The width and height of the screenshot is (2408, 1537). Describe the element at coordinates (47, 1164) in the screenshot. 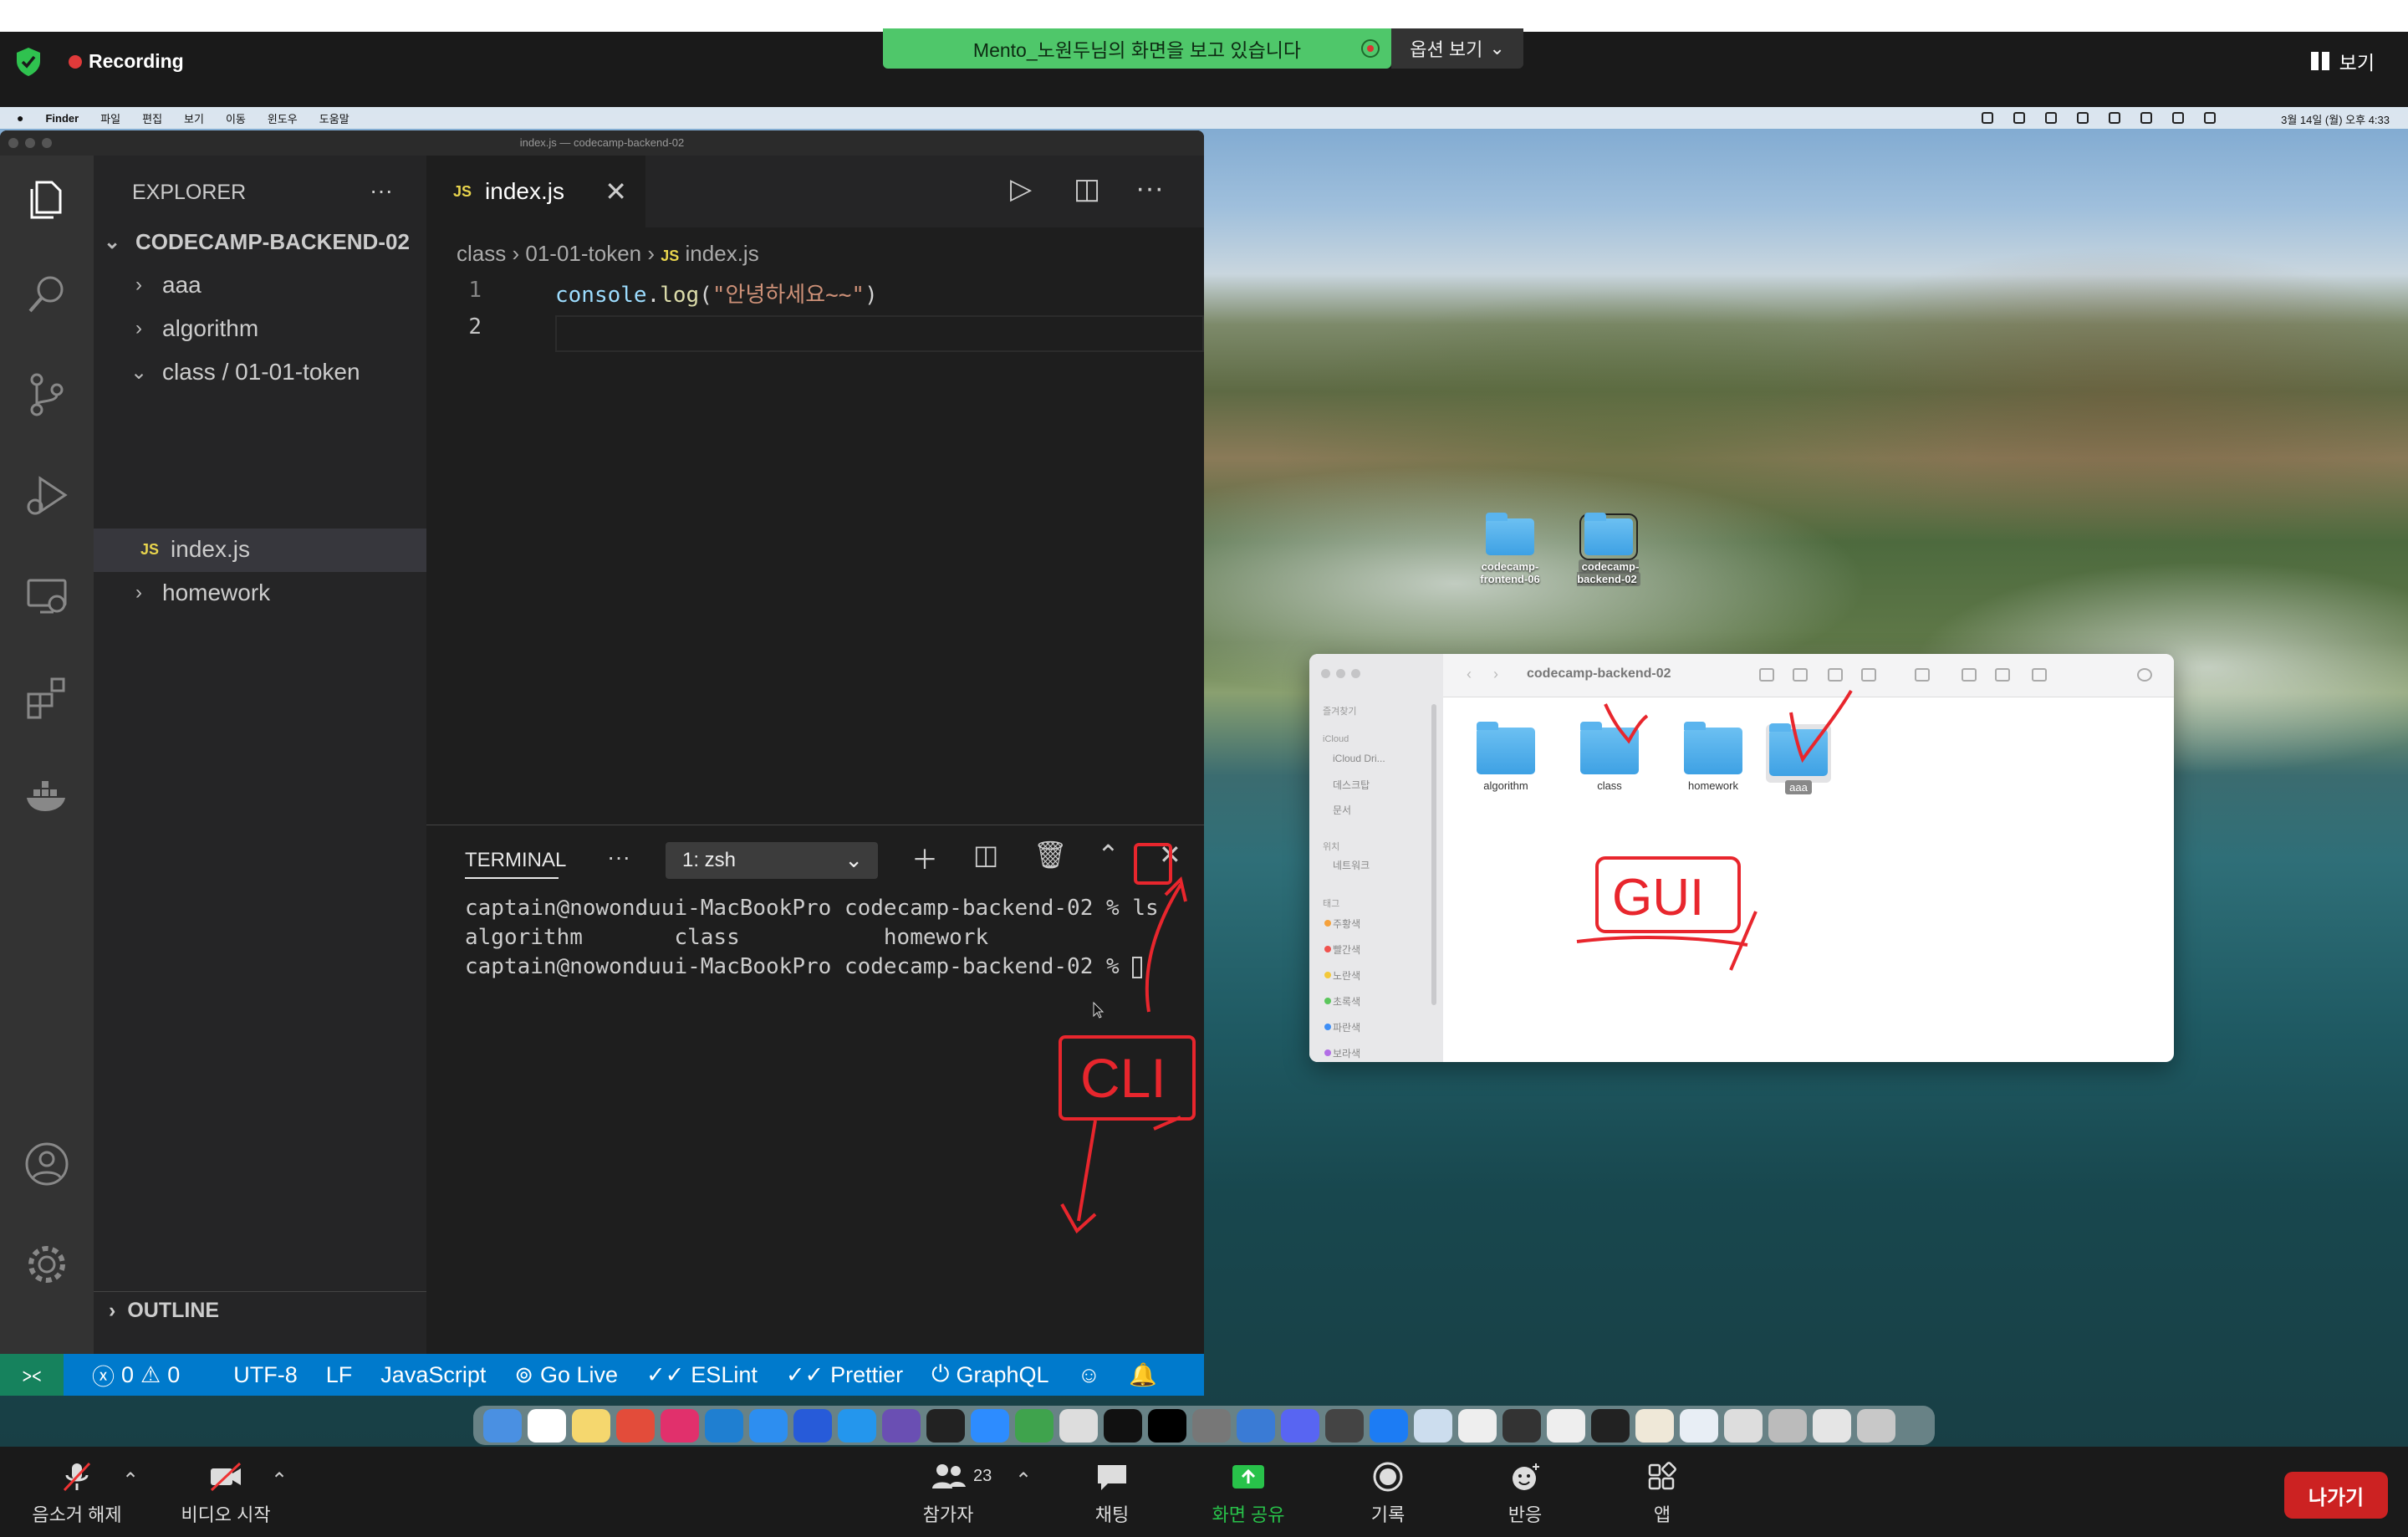

I see `accounts-icon` at that location.